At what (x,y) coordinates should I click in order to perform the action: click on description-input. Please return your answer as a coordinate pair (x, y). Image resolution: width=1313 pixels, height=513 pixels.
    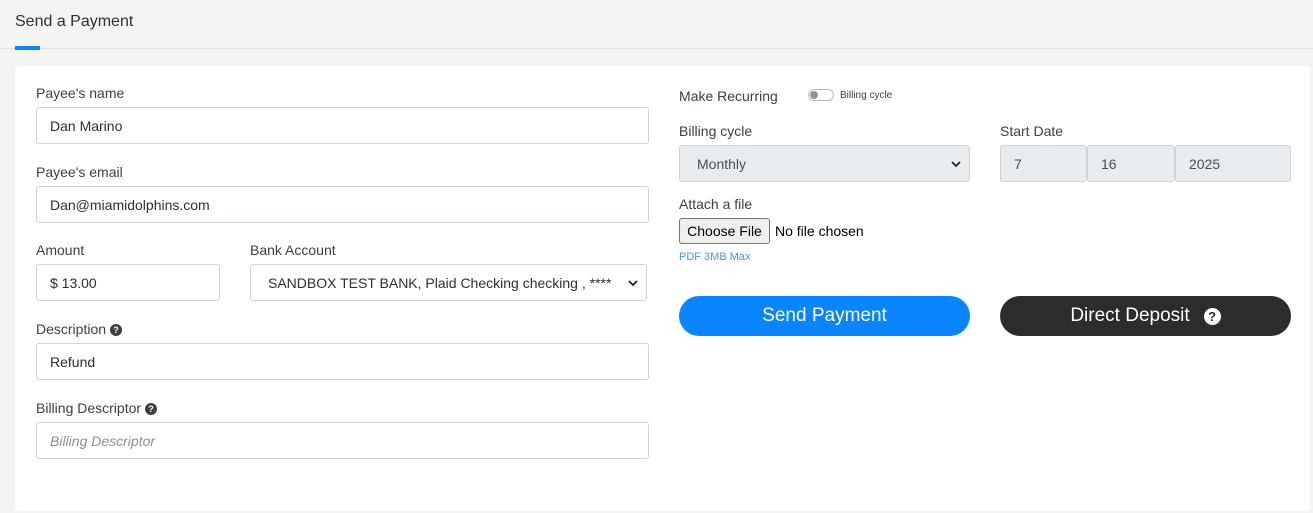
    Looking at the image, I should click on (342, 361).